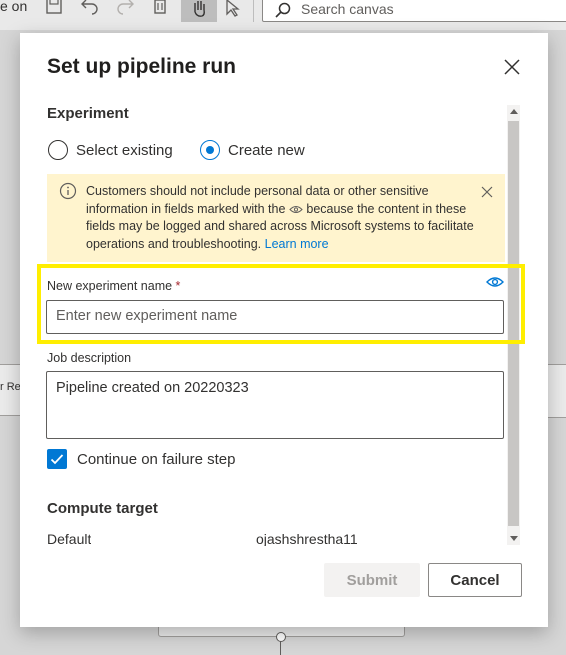  Describe the element at coordinates (514, 538) in the screenshot. I see `scroll-down-arrow` at that location.